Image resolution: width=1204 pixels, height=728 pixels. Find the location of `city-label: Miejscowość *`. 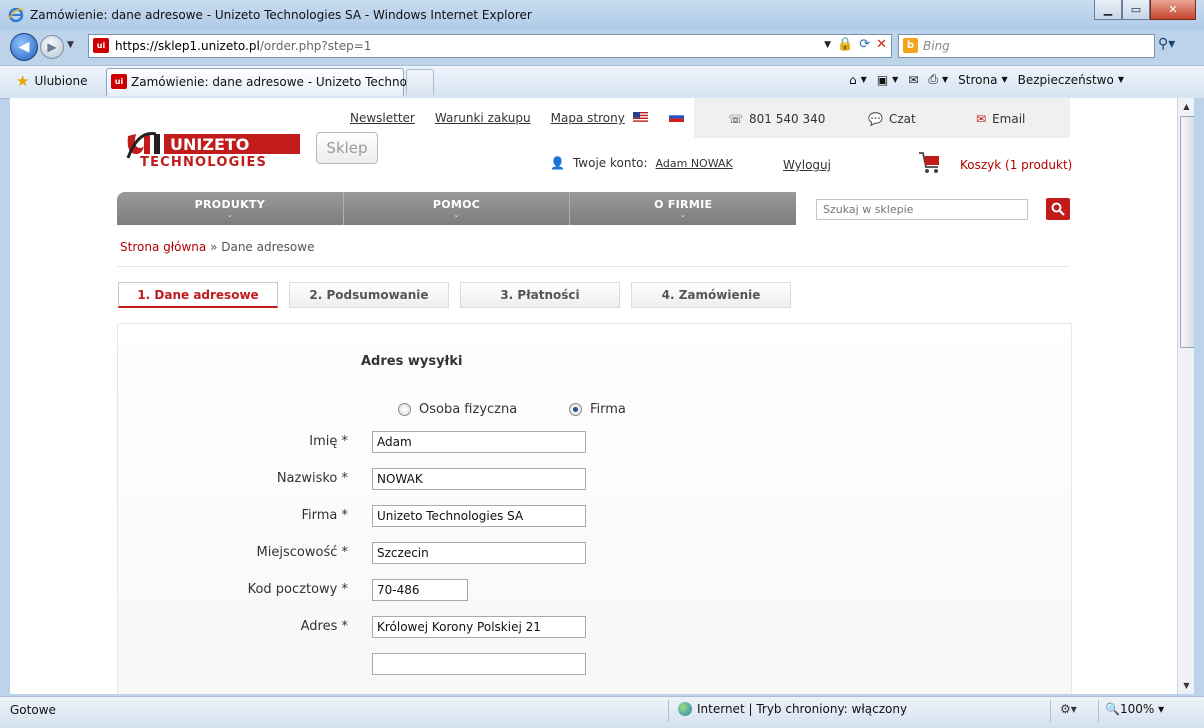

city-label: Miejscowość * is located at coordinates (302, 552).